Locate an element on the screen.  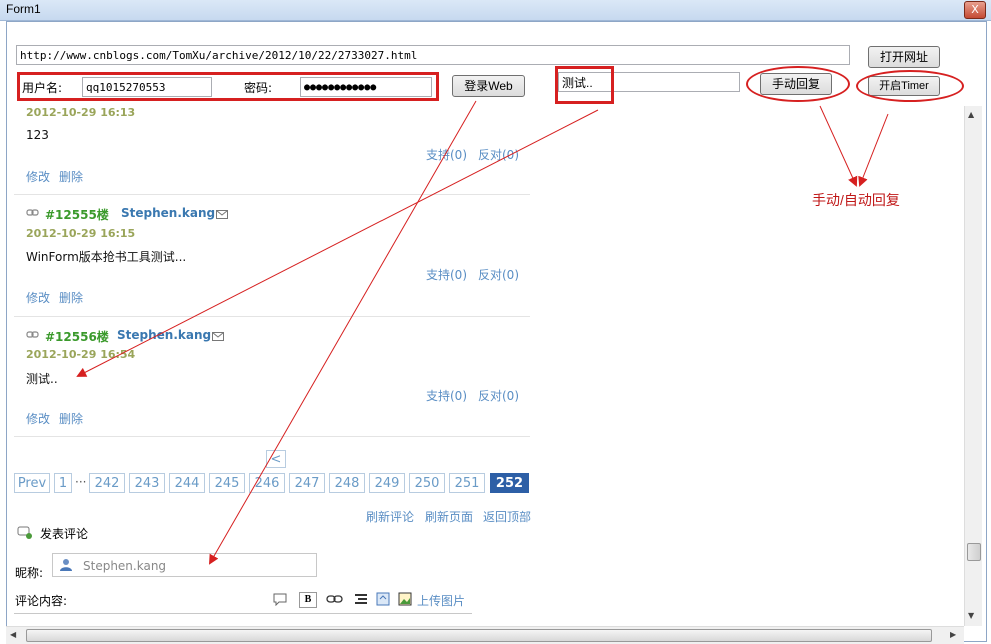
arrow-manual-to-label is located at coordinates (838, 146).